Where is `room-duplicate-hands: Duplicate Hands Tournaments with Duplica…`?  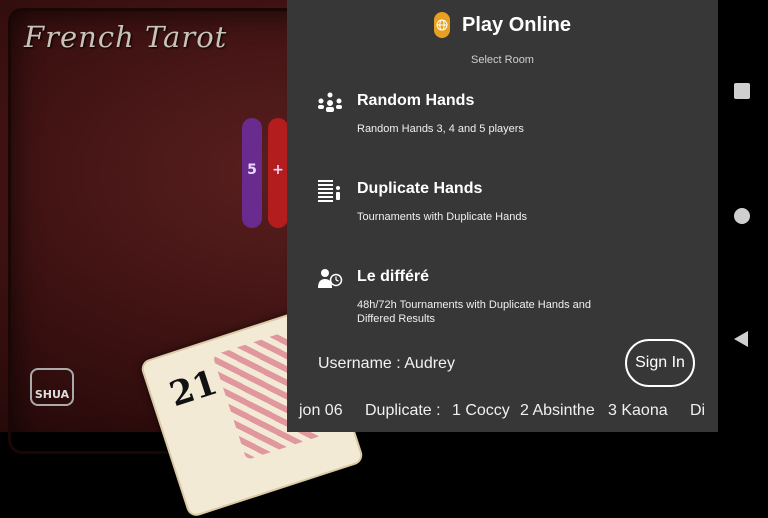 room-duplicate-hands: Duplicate Hands Tournaments with Duplica… is located at coordinates (507, 210).